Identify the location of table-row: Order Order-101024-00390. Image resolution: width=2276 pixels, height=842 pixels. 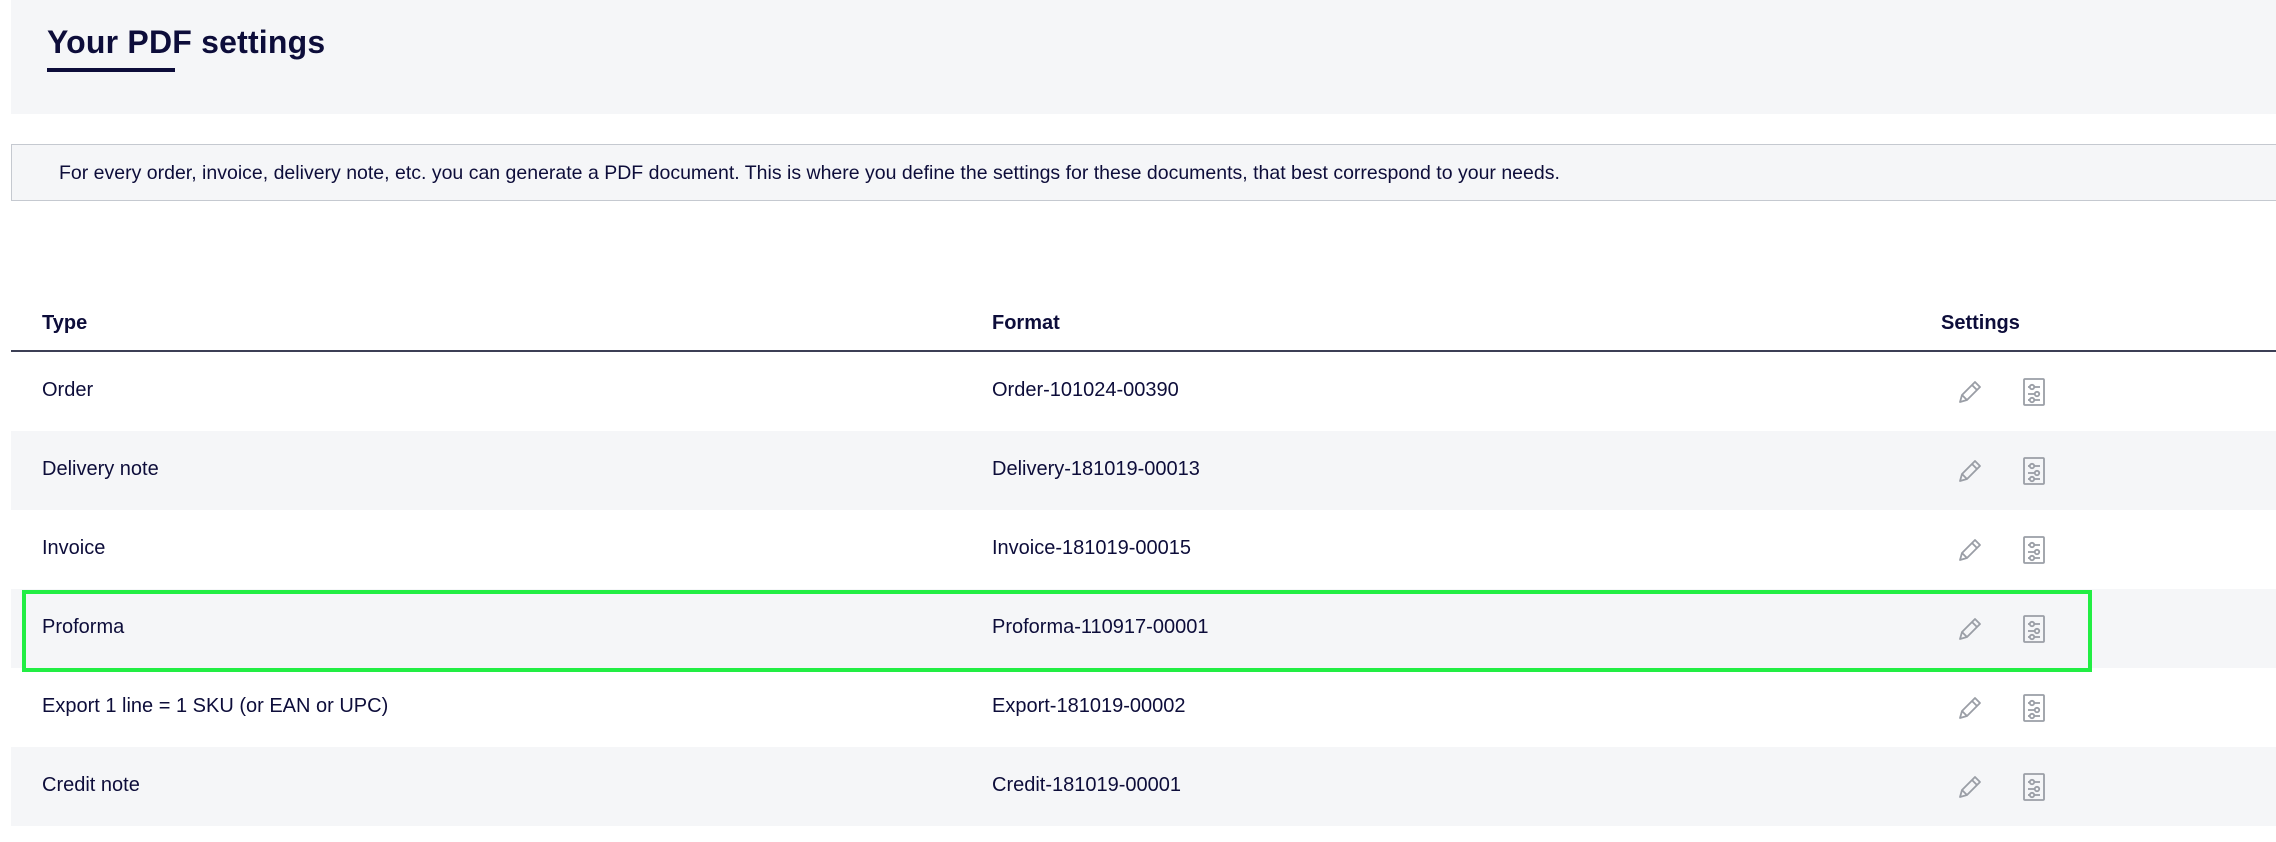
(1143, 391).